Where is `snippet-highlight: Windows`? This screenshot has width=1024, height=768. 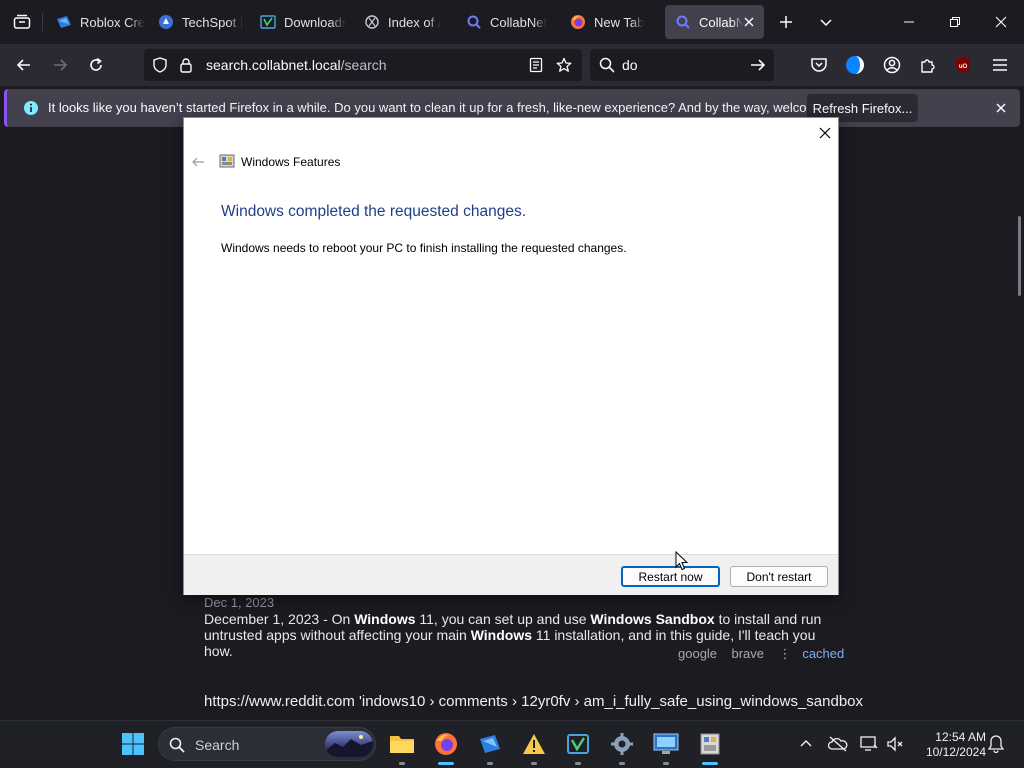
snippet-highlight: Windows is located at coordinates (385, 619).